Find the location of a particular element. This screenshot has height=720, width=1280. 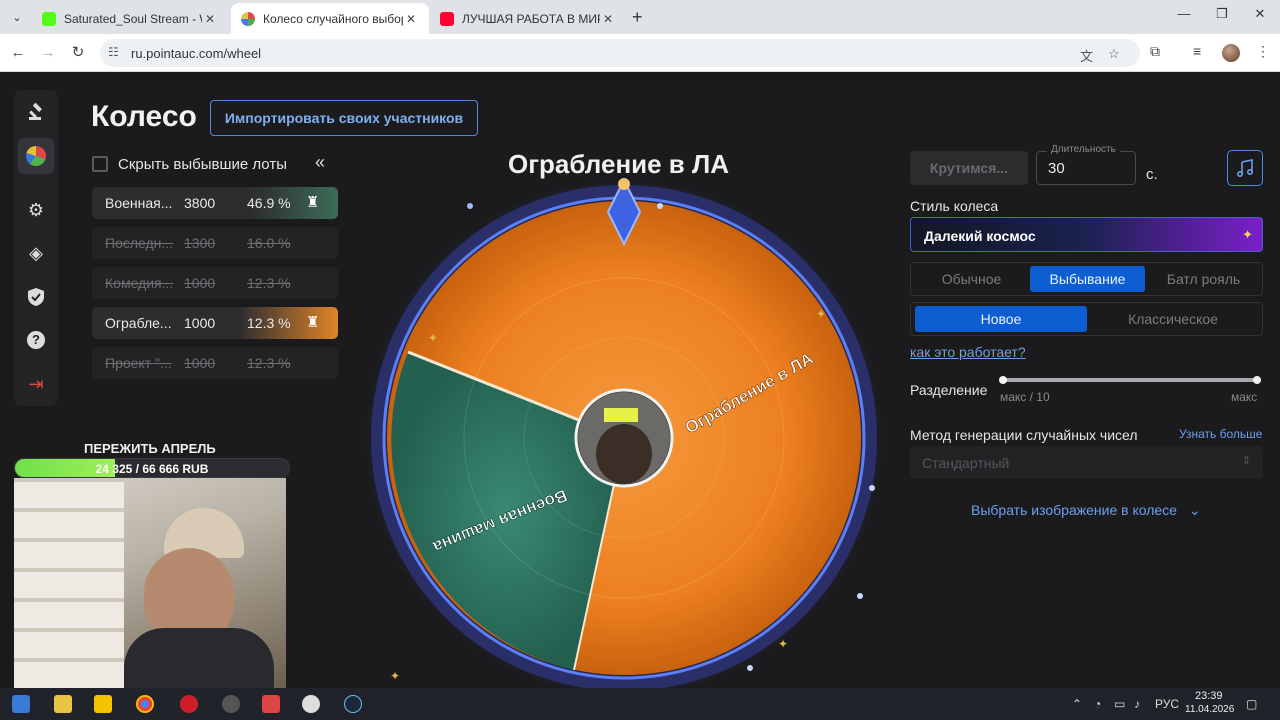

how-it-works-link: как это работает? is located at coordinates (968, 352).